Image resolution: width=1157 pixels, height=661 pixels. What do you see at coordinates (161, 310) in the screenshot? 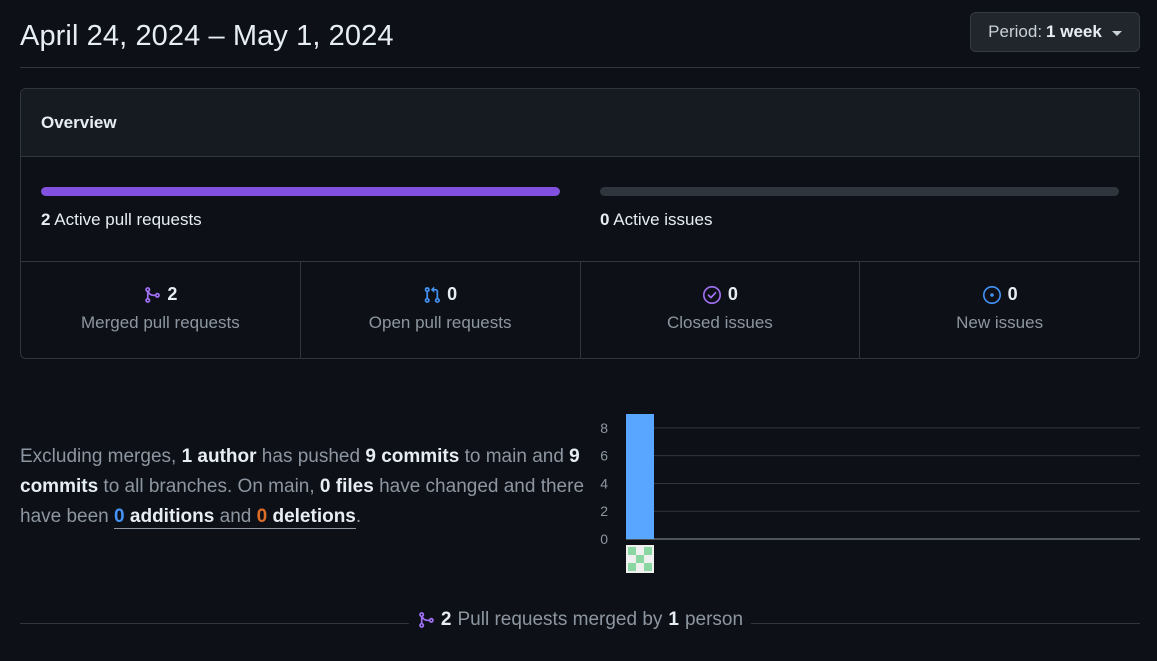
I see `stat-merged-pull-requests: 2 Merged pull requests` at bounding box center [161, 310].